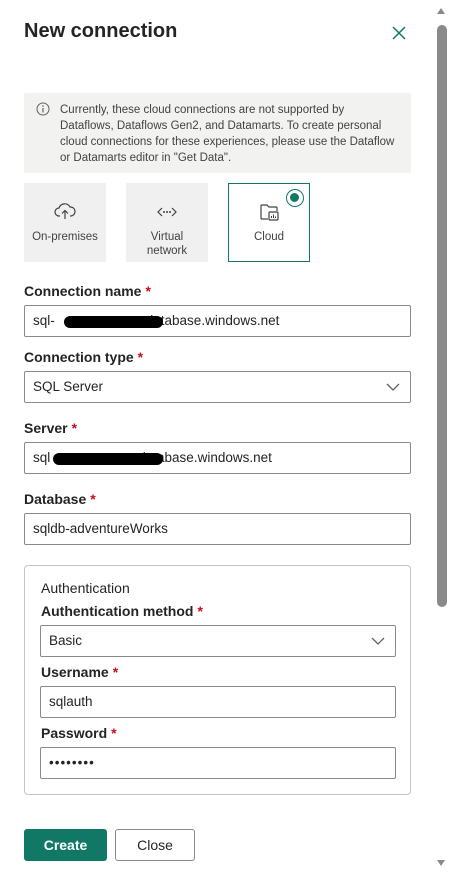  I want to click on close-button: Close, so click(155, 845).